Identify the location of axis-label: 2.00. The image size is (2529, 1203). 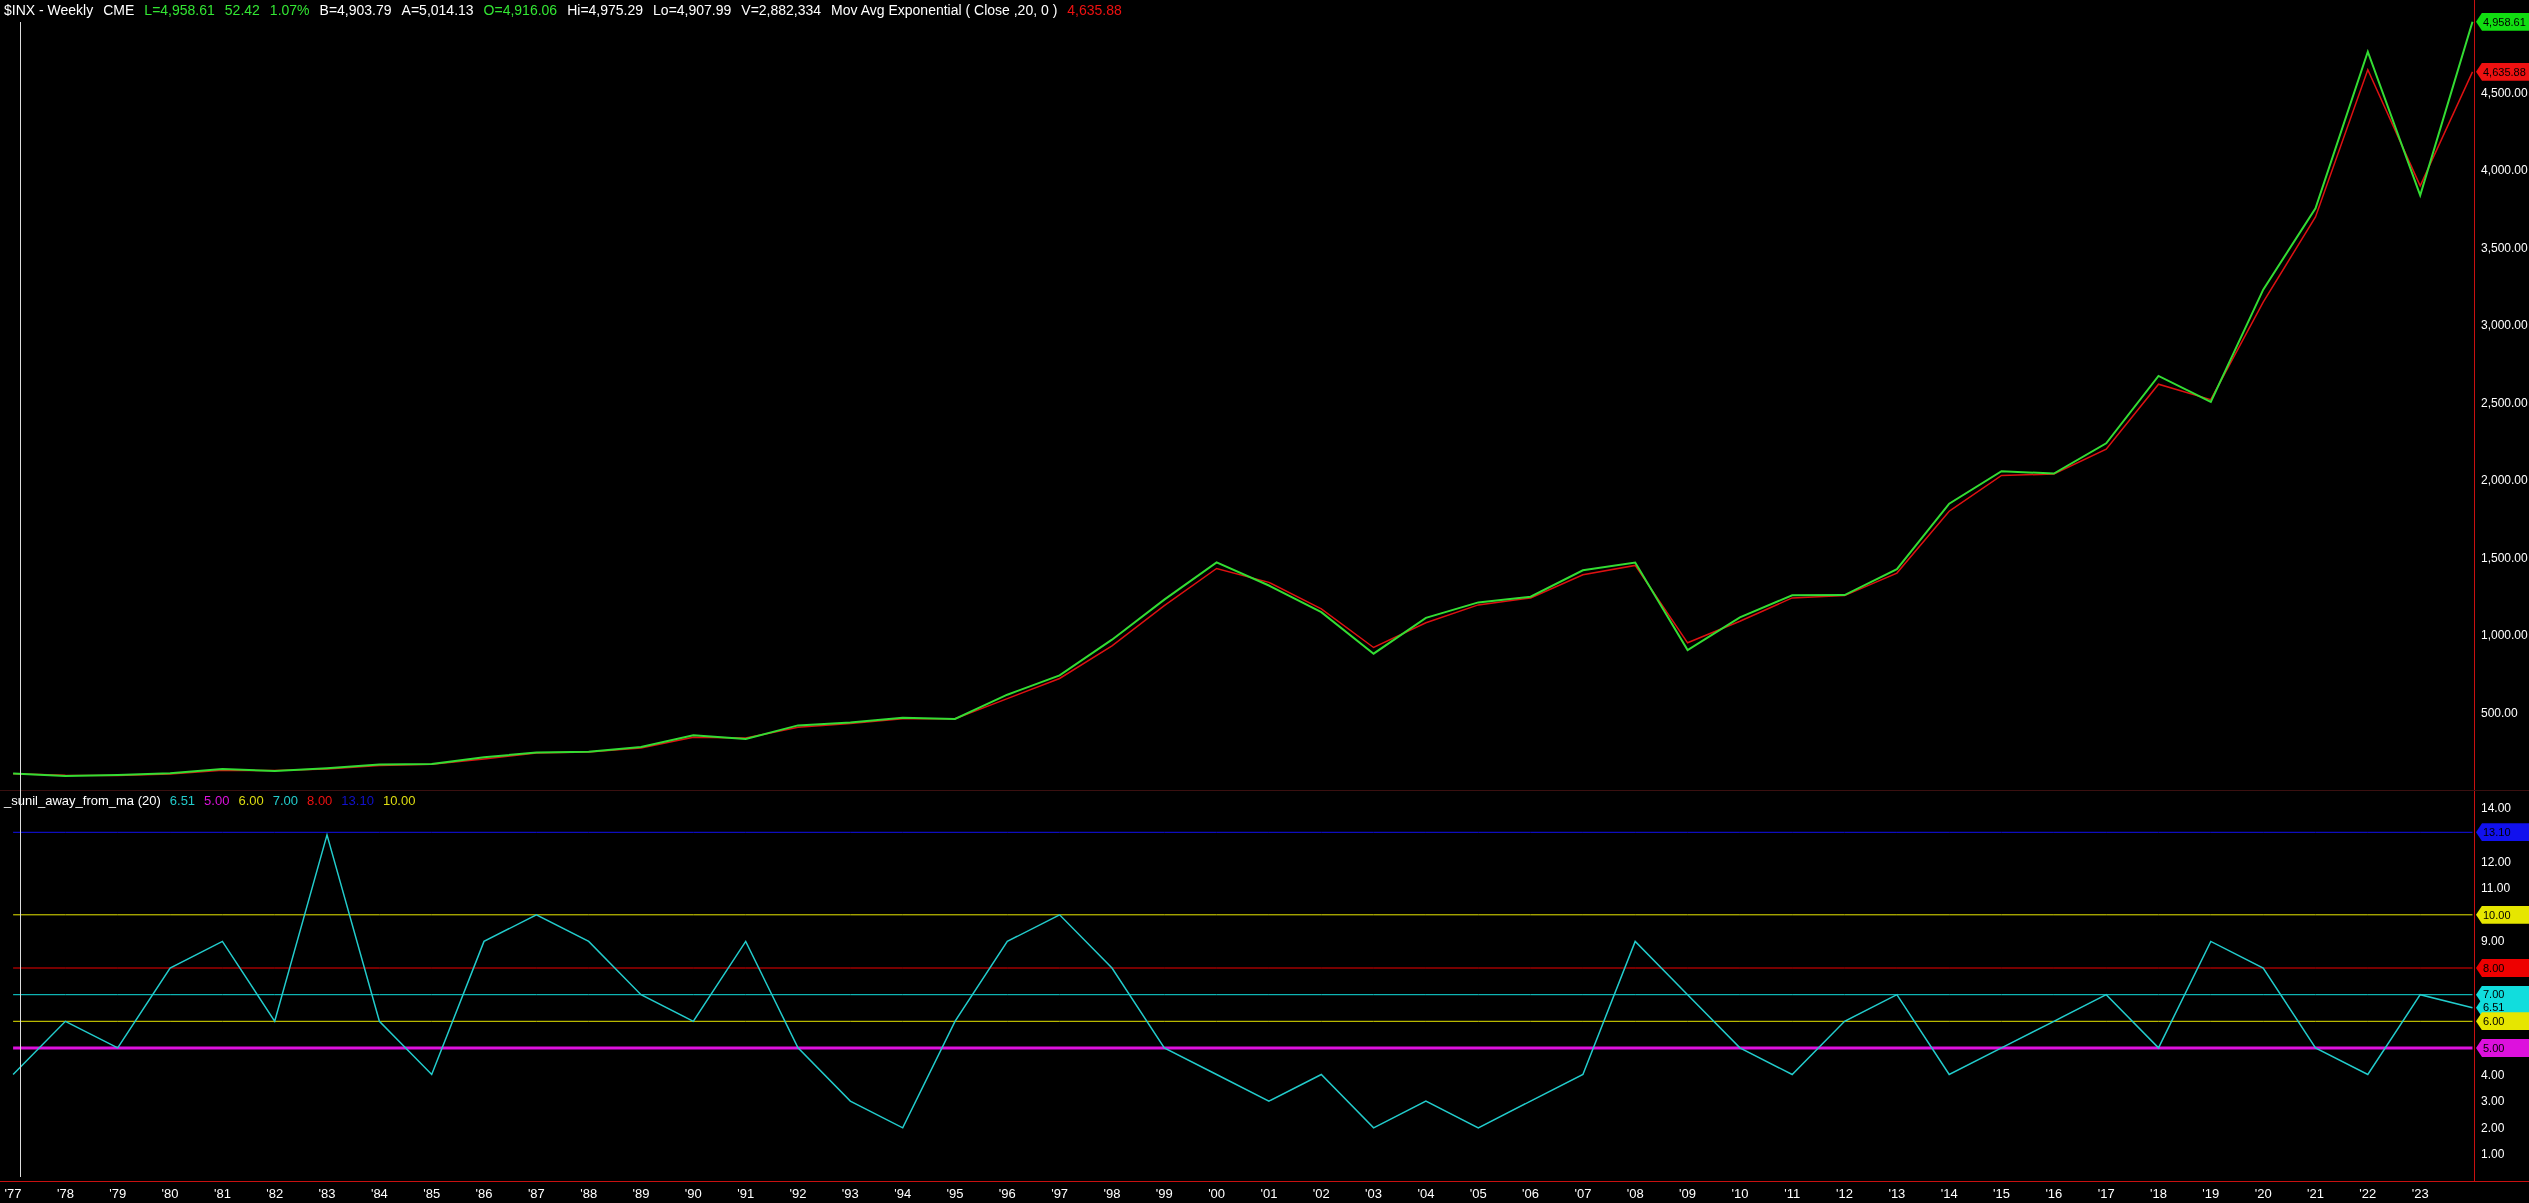
(2493, 1127).